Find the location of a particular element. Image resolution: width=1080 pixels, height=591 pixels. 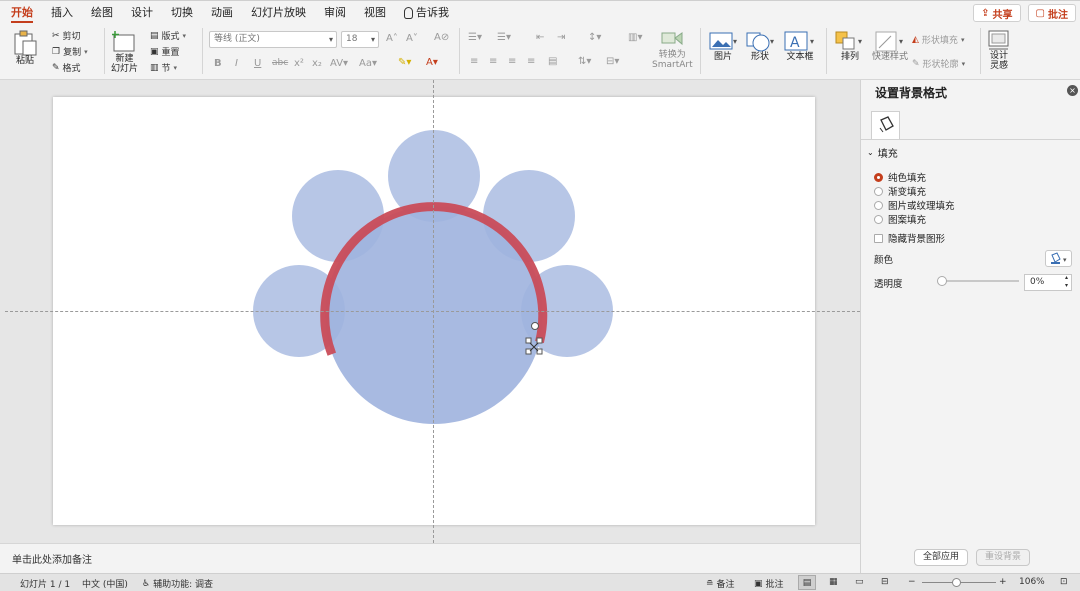

fit-slide-button: ⊡ is located at coordinates (1064, 582).